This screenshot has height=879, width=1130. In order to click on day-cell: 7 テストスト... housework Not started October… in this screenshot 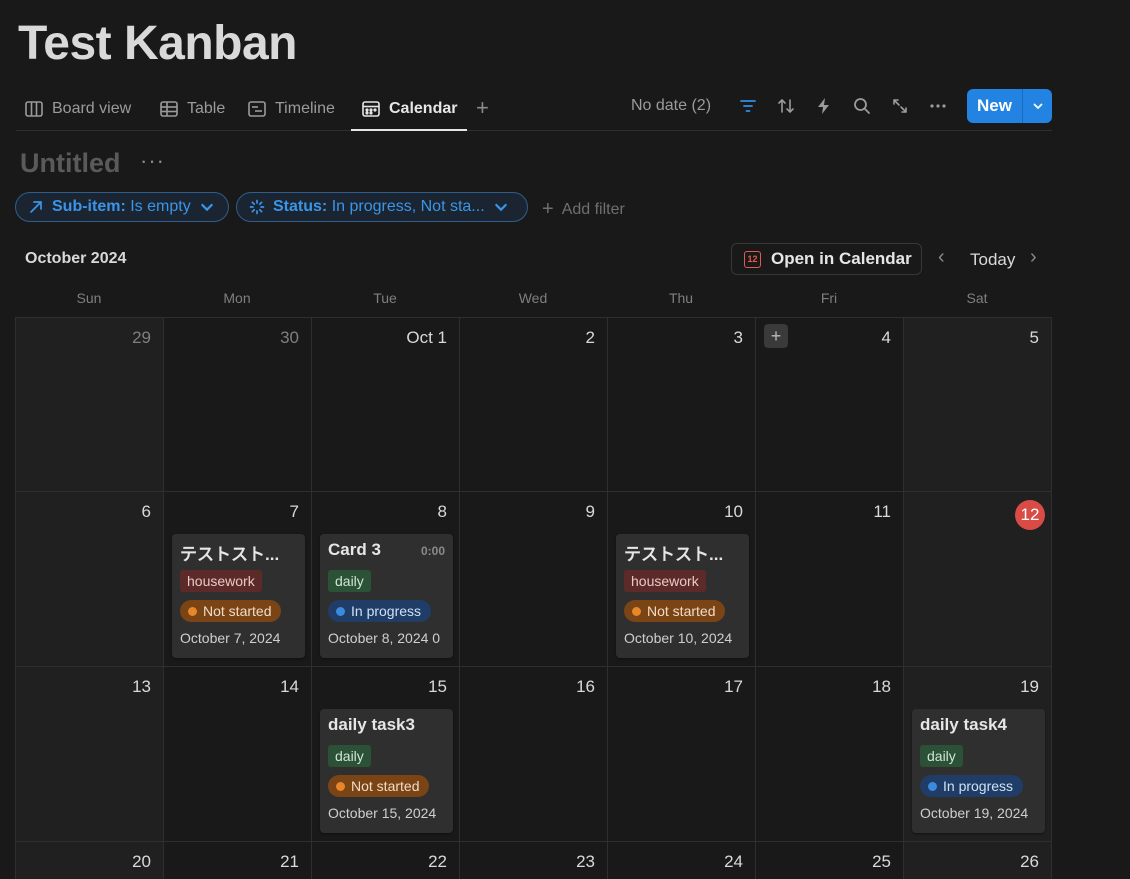, I will do `click(238, 579)`.